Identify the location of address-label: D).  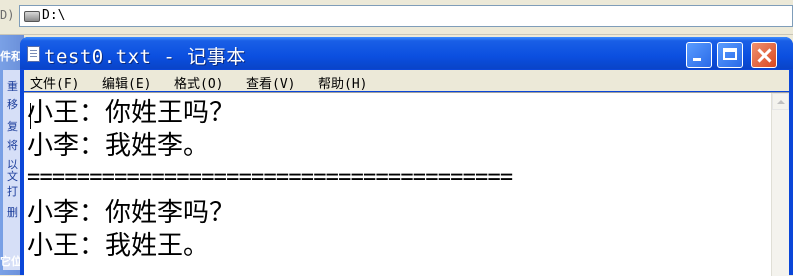
(7, 15).